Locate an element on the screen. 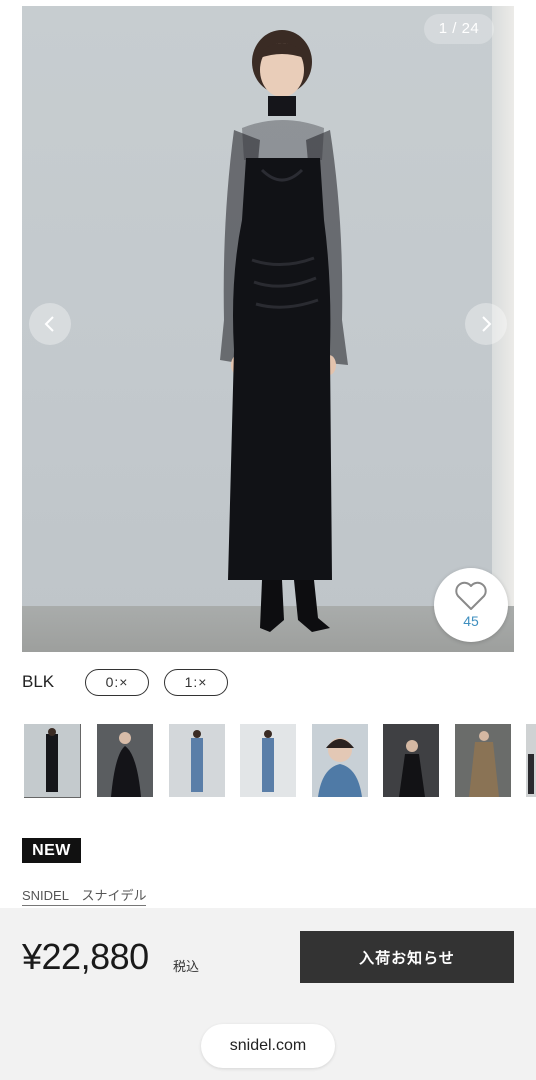  favorite-count: 45 is located at coordinates (471, 621).